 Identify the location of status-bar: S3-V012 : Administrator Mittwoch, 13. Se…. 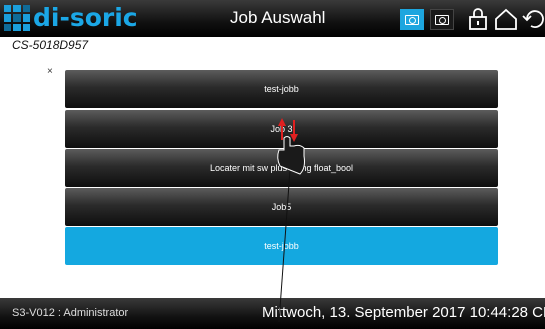
(272, 313).